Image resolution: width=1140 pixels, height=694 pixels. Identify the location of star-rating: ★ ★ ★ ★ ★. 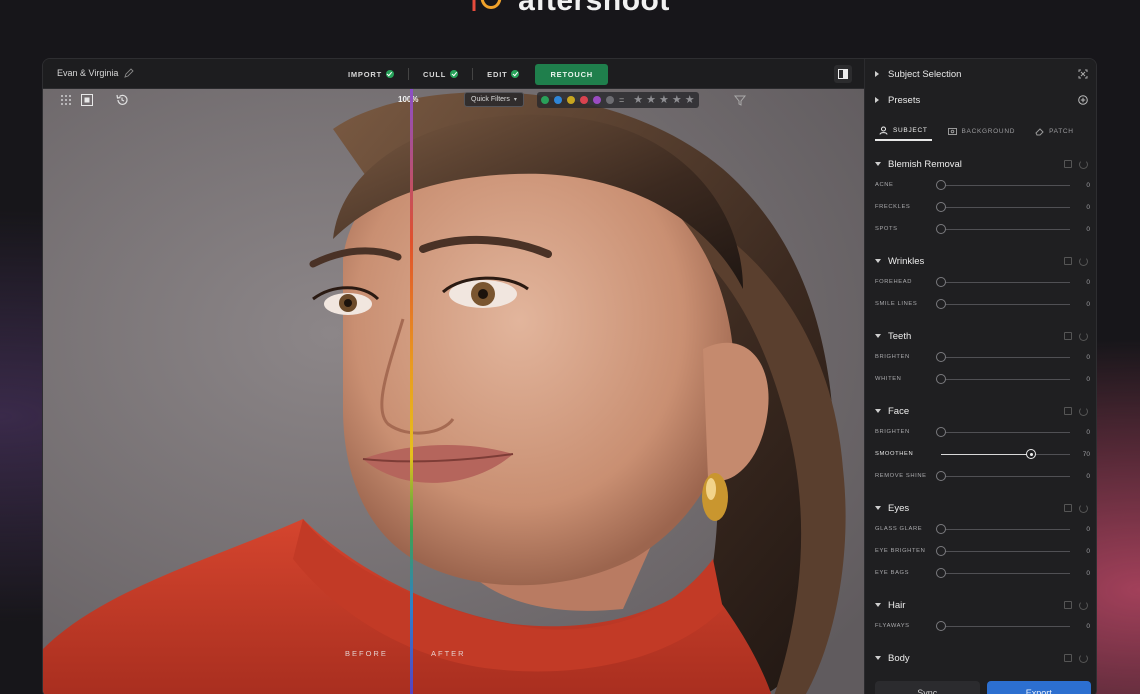
(664, 100).